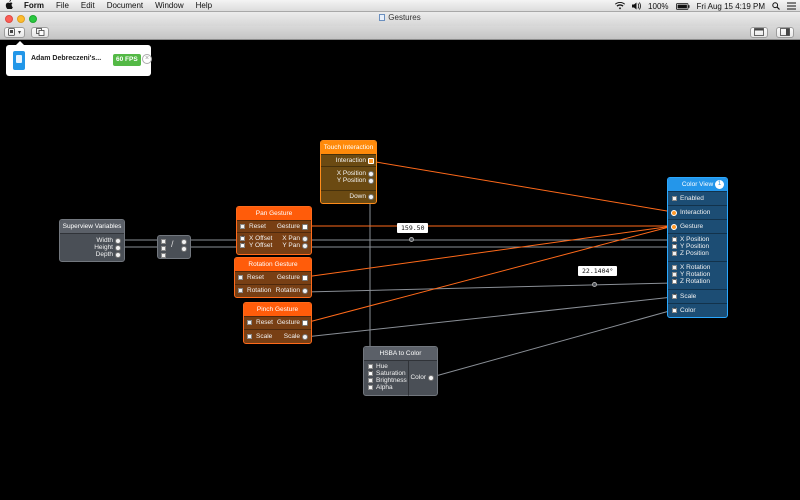 This screenshot has height=500, width=800. Describe the element at coordinates (357, 196) in the screenshot. I see `output-label-down: Down` at that location.